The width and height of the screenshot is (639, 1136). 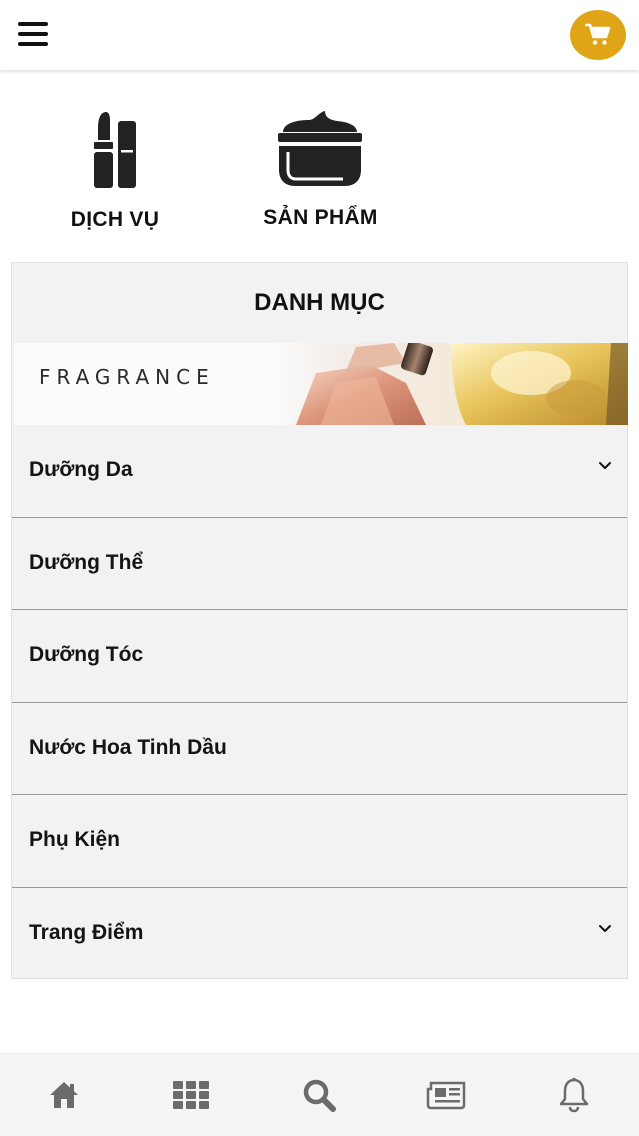 I want to click on nav-categories-button, so click(x=191, y=1095).